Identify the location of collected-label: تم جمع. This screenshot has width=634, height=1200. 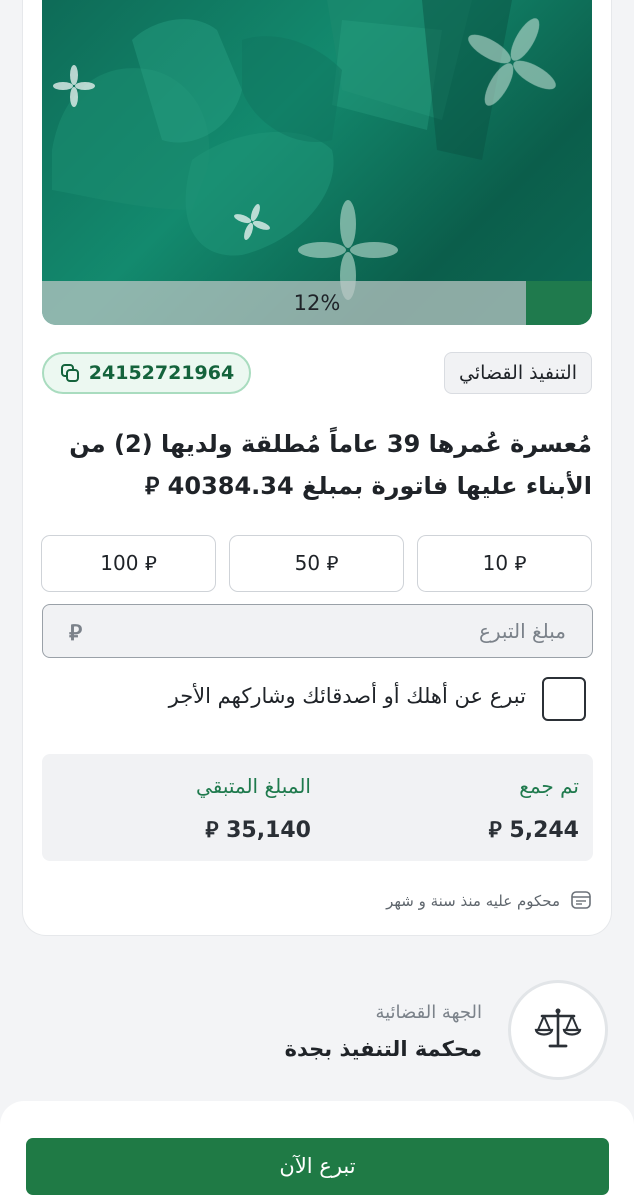
(549, 786).